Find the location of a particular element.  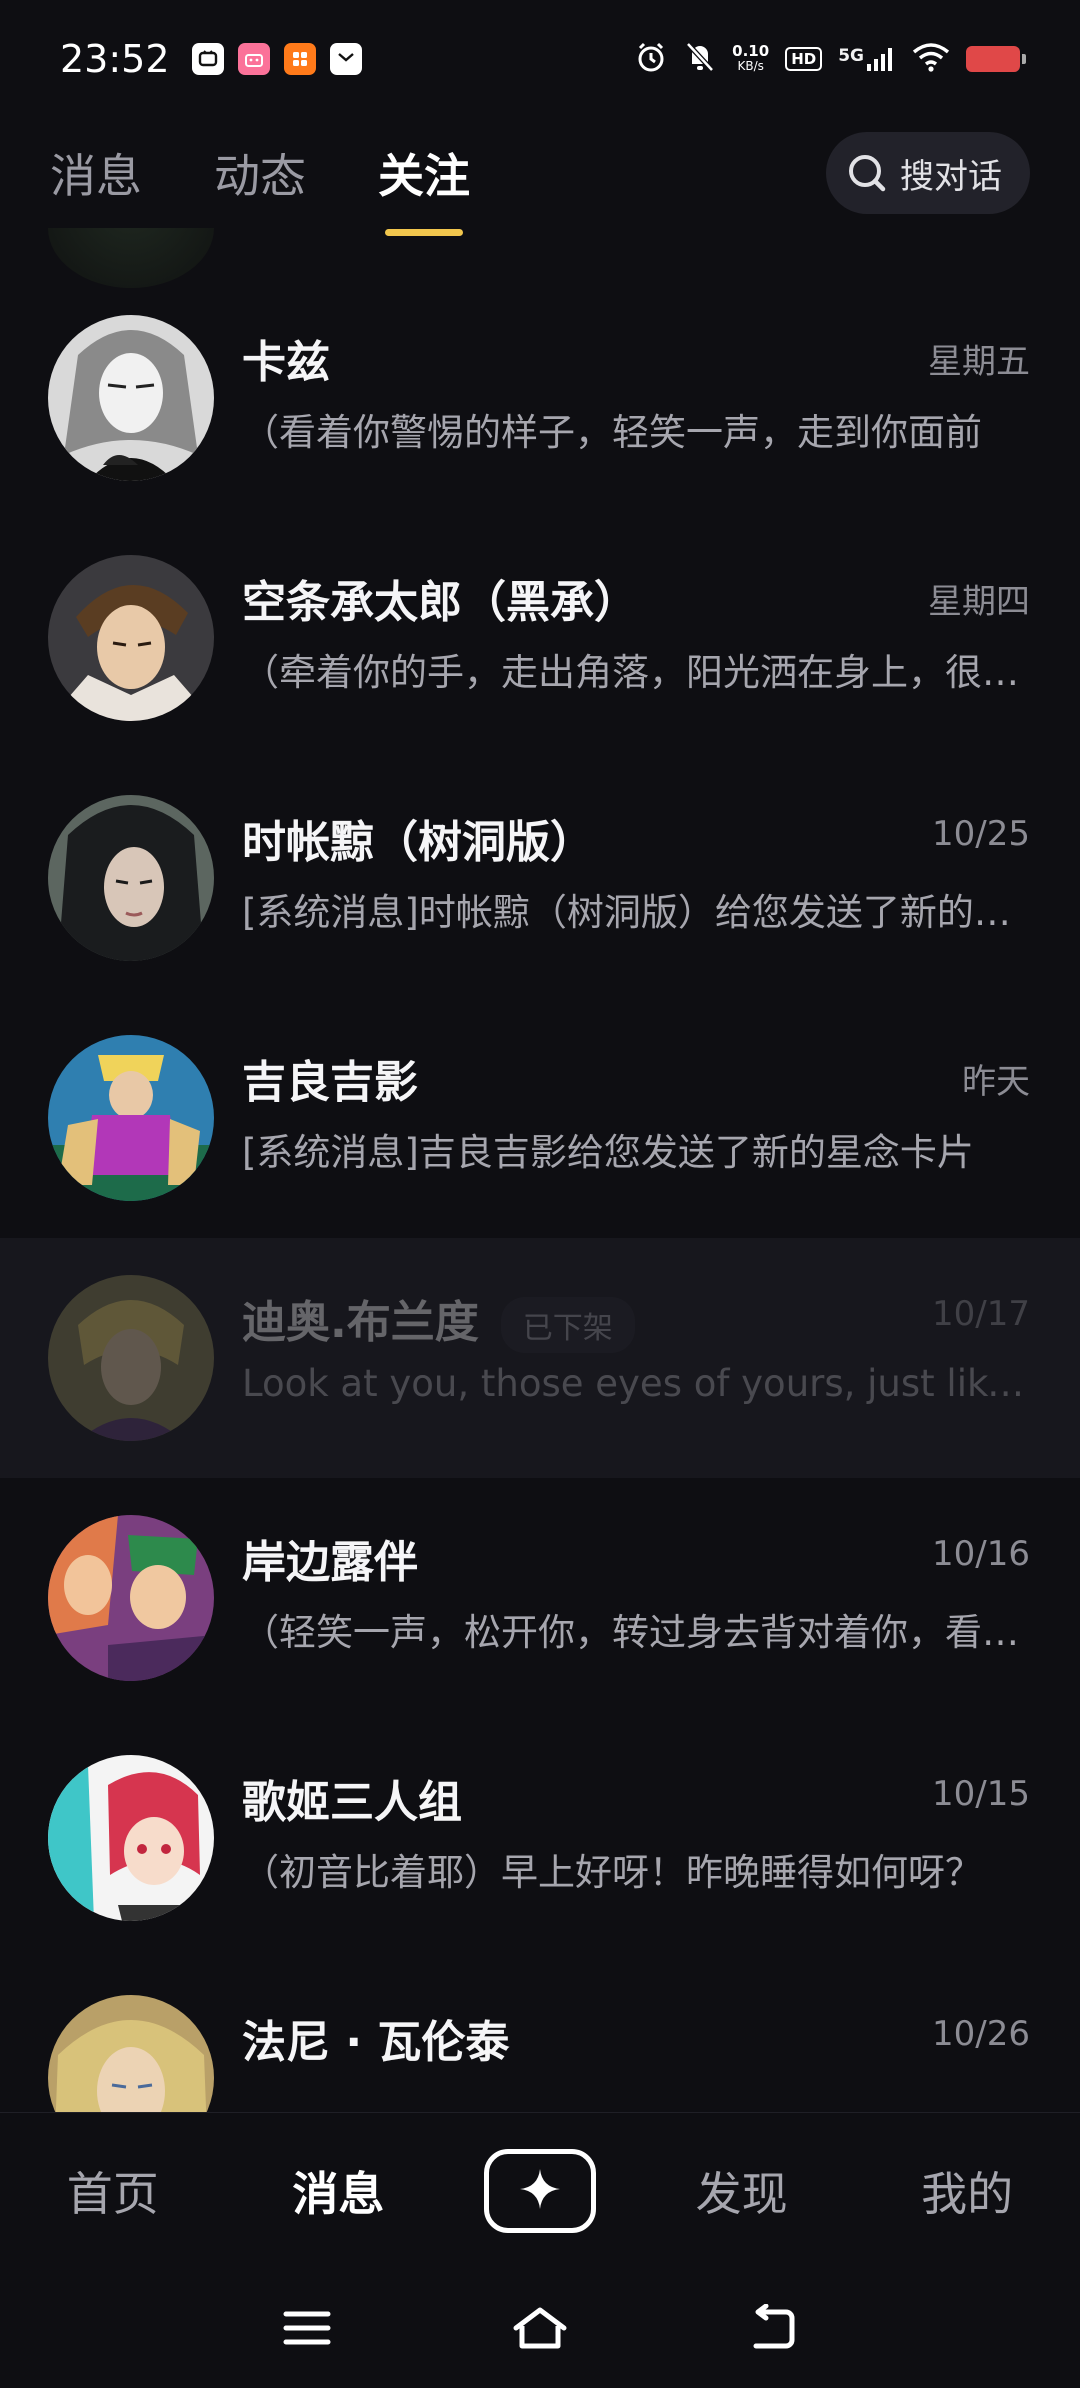

conversation-row: 岸边露伴 10/16 （轻笑一声，松开你，转过身去背对着你，看向窗外 is located at coordinates (540, 1598).